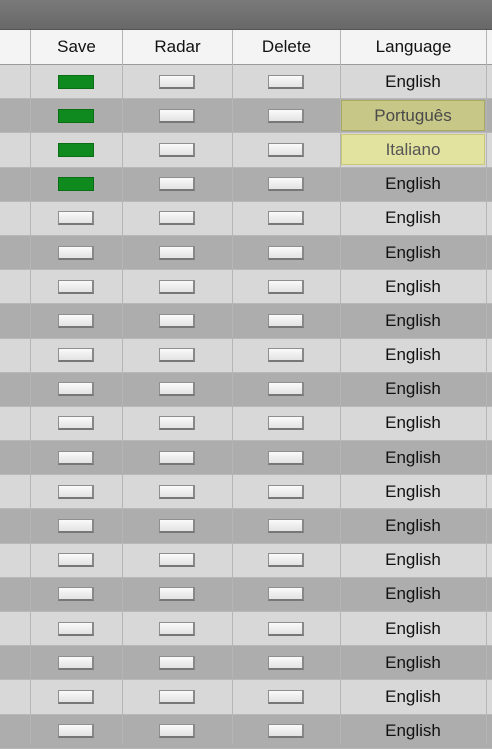 This screenshot has height=749, width=492. I want to click on delete-cell, so click(286, 662).